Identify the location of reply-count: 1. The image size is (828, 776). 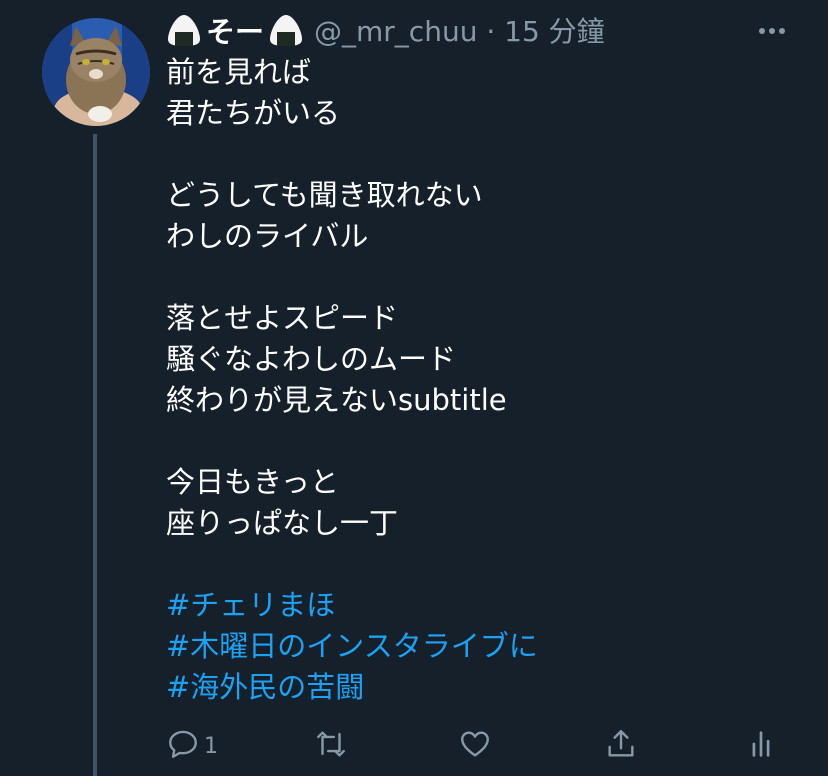
(211, 746).